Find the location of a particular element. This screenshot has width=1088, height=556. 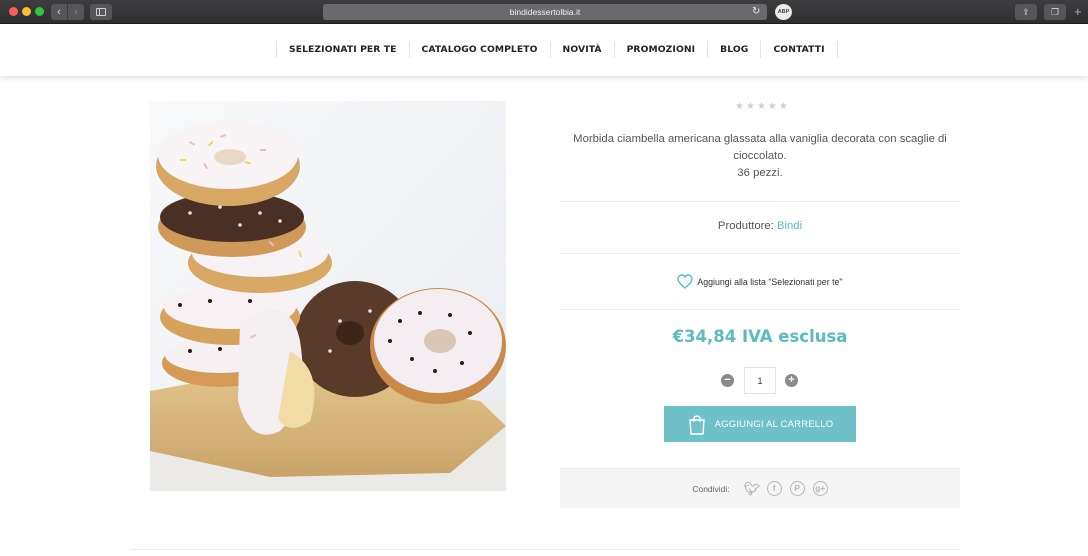

product-price: €34,84 IVA esclusa is located at coordinates (760, 336).